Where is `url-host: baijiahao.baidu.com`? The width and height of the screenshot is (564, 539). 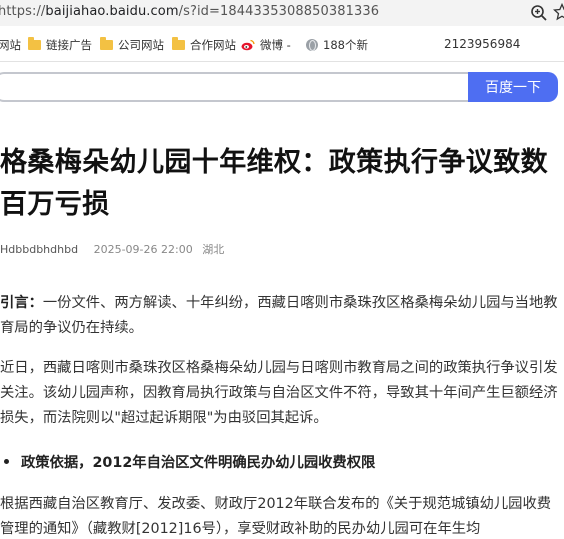
url-host: baijiahao.baidu.com is located at coordinates (112, 11).